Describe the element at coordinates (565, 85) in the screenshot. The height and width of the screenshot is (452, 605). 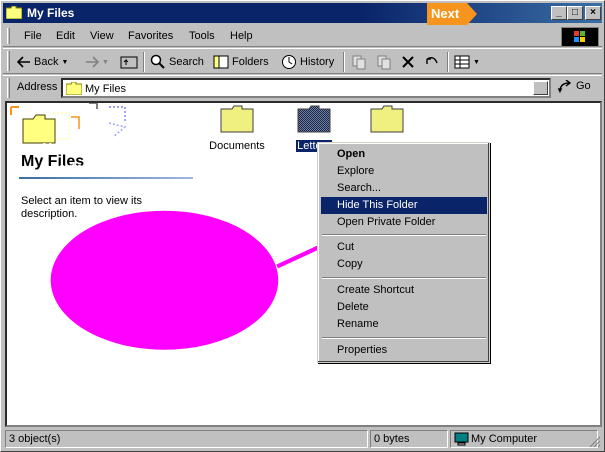
I see `go-arrow-icon` at that location.